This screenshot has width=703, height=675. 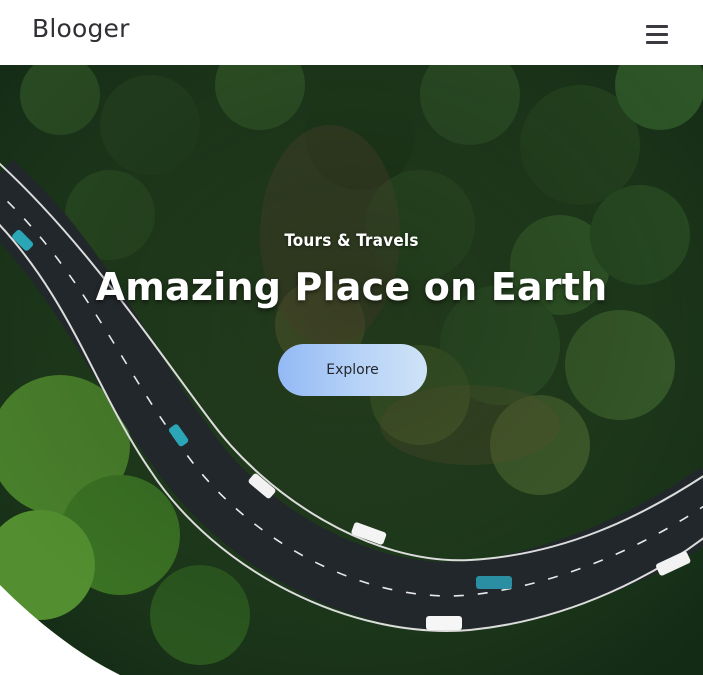 What do you see at coordinates (351, 287) in the screenshot?
I see `hero-title: Amazing Place on Earth` at bounding box center [351, 287].